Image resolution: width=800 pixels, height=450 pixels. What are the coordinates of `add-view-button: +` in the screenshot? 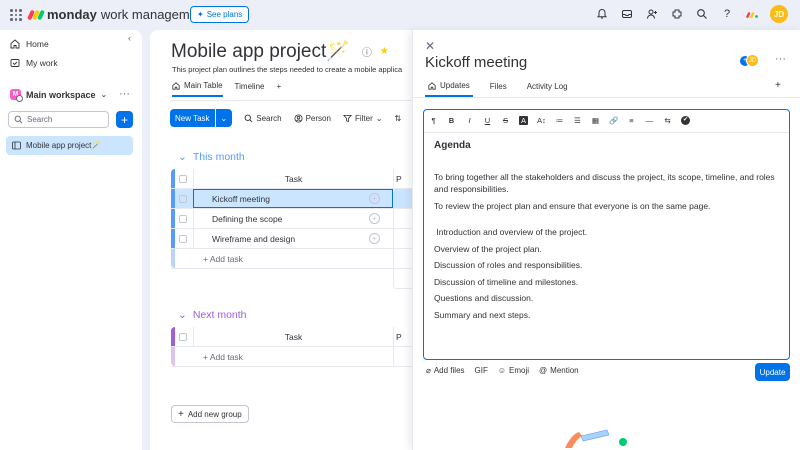 It's located at (278, 89).